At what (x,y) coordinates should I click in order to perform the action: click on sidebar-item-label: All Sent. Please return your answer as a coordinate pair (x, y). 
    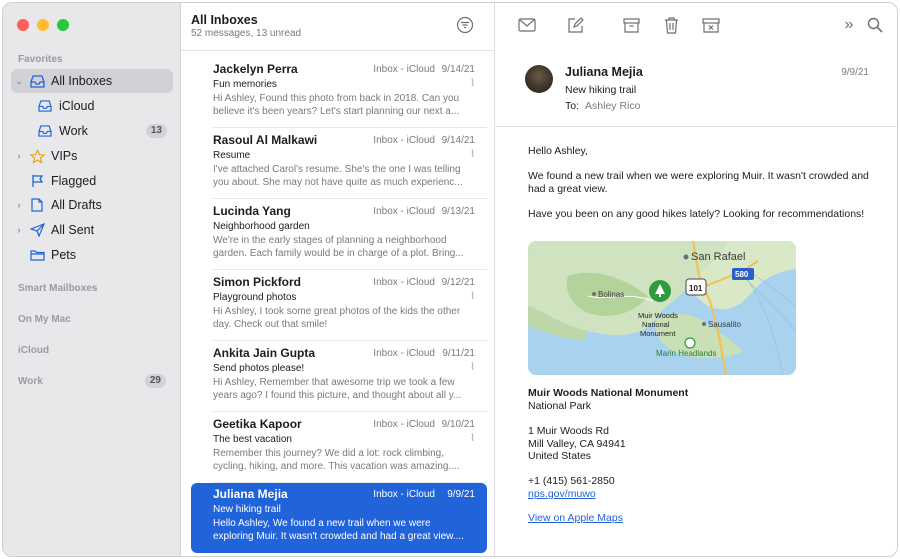
    Looking at the image, I should click on (73, 230).